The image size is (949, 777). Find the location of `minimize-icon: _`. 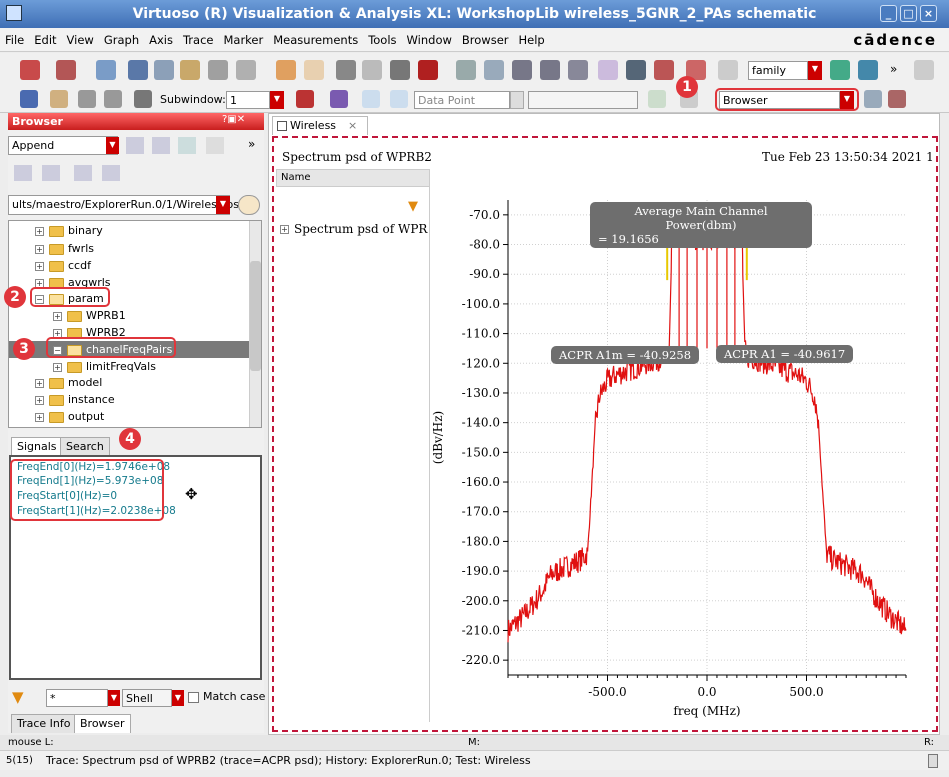

minimize-icon: _ is located at coordinates (888, 13).